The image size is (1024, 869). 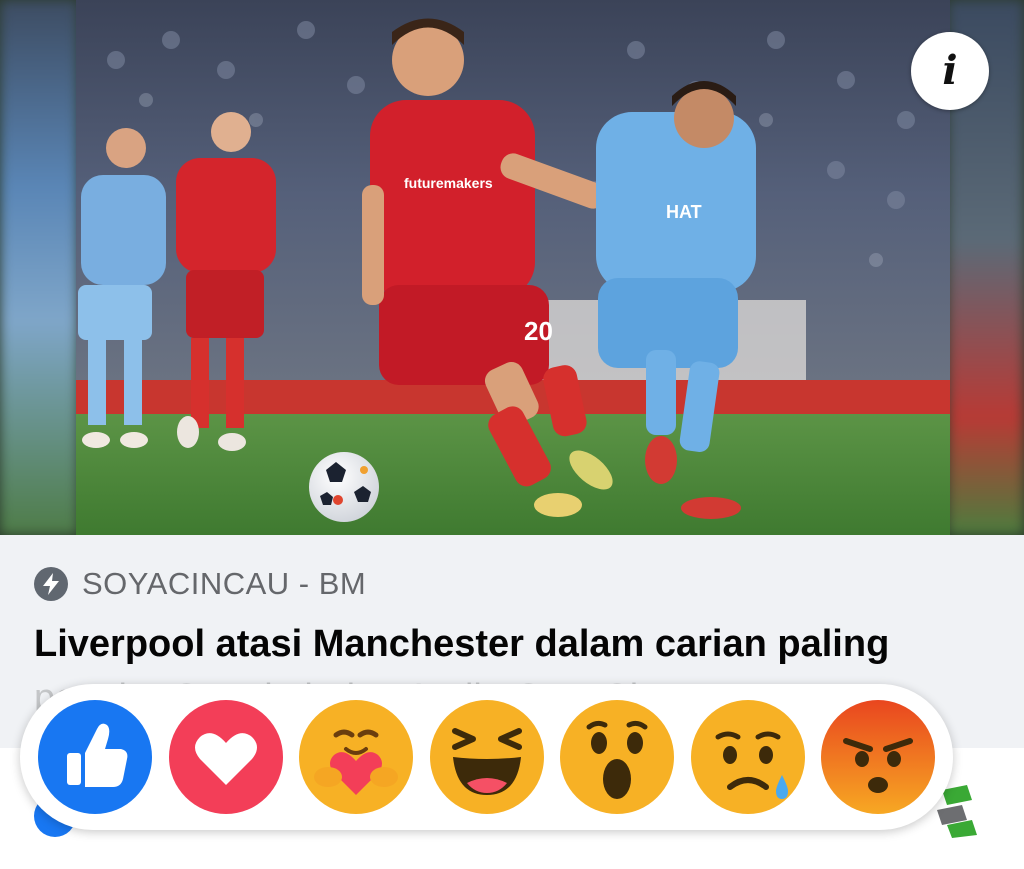 I want to click on reaction-angry, so click(x=878, y=757).